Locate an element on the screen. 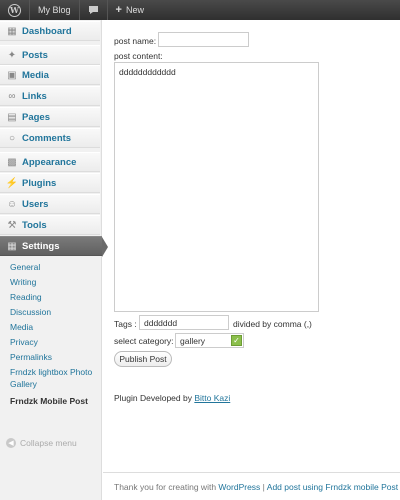 The width and height of the screenshot is (400, 500). pushpin-icon: ✦ is located at coordinates (12, 55).